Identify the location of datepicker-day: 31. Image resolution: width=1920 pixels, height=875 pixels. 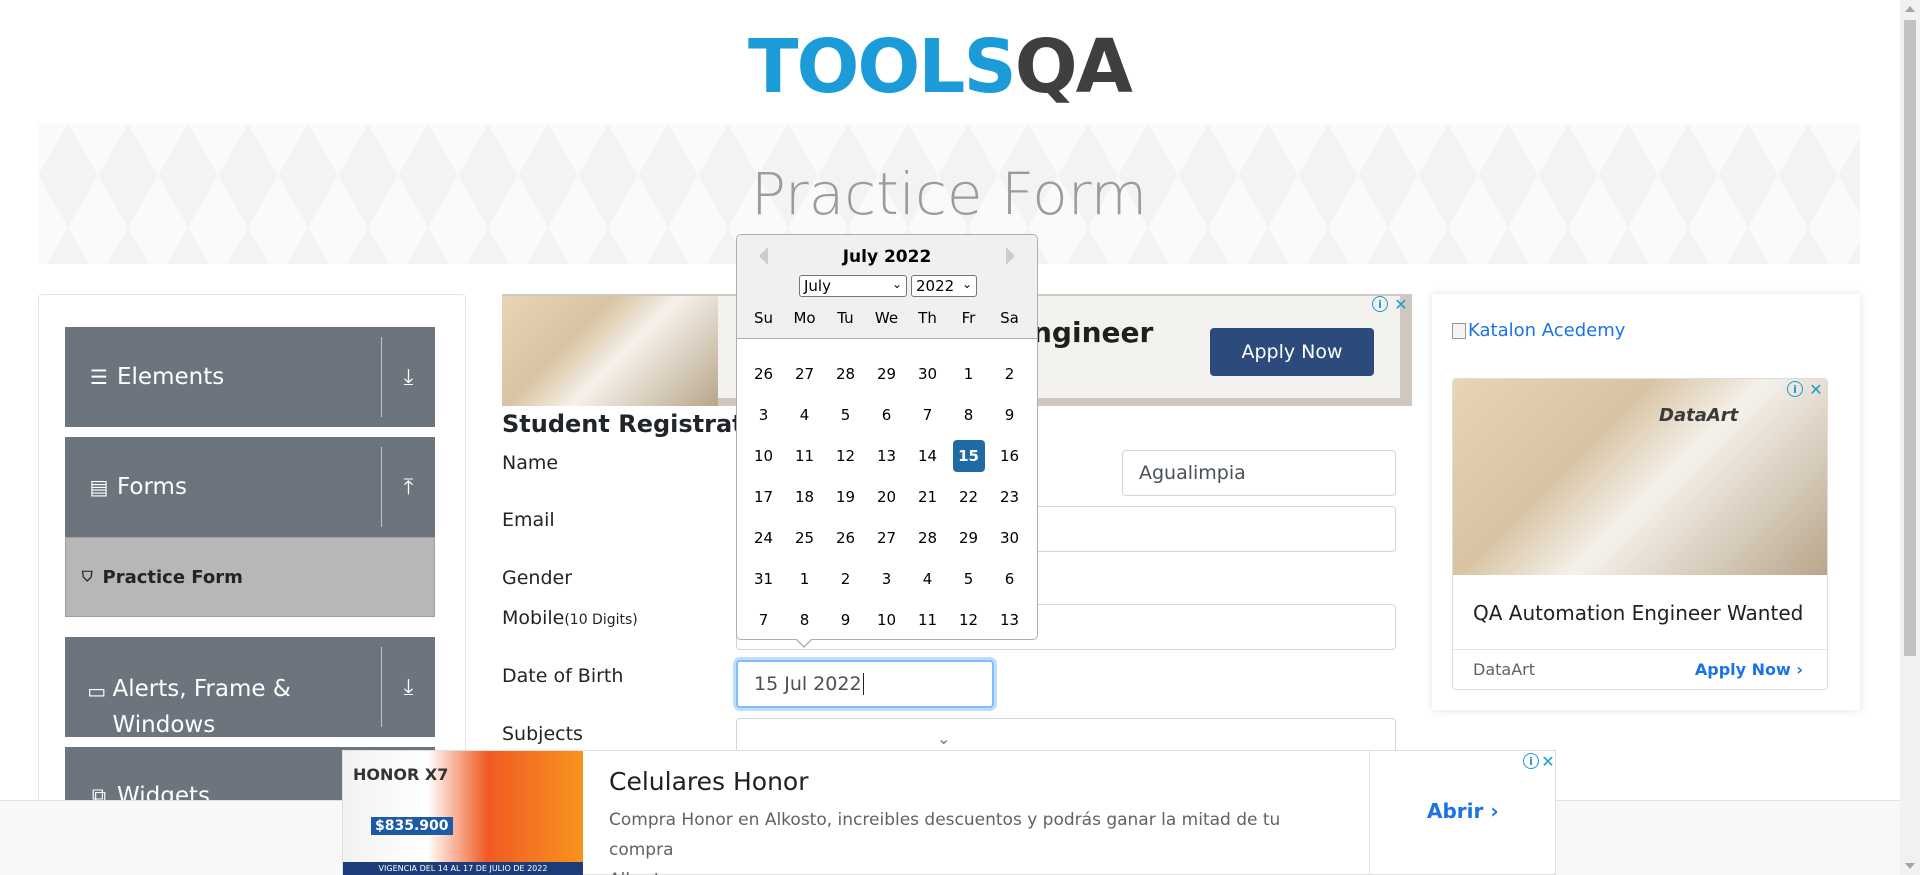
(763, 578).